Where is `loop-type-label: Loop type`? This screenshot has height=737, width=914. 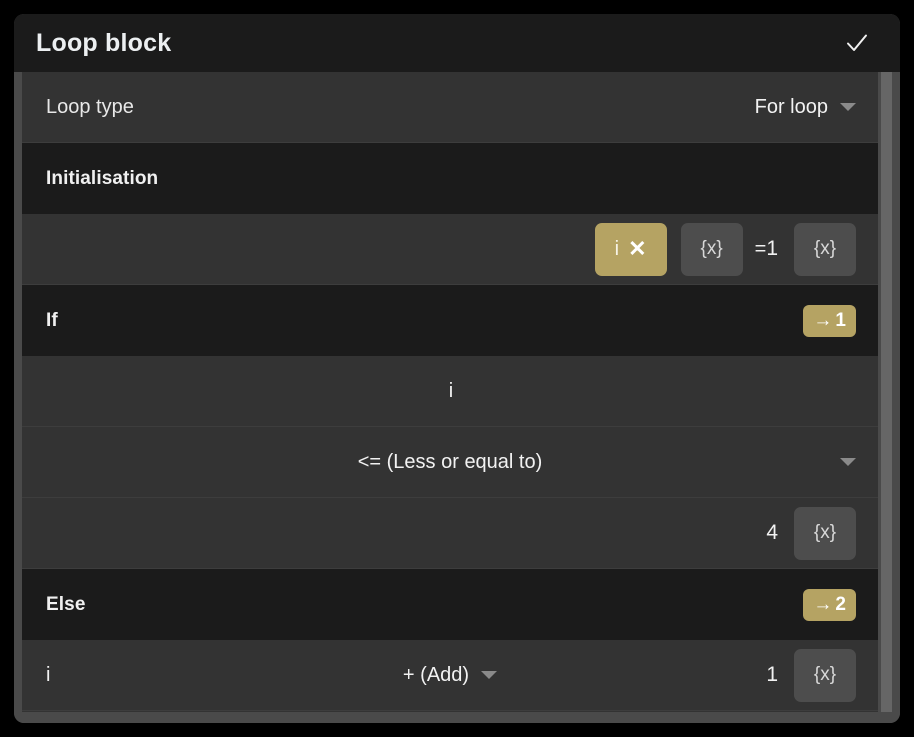 loop-type-label: Loop type is located at coordinates (90, 106).